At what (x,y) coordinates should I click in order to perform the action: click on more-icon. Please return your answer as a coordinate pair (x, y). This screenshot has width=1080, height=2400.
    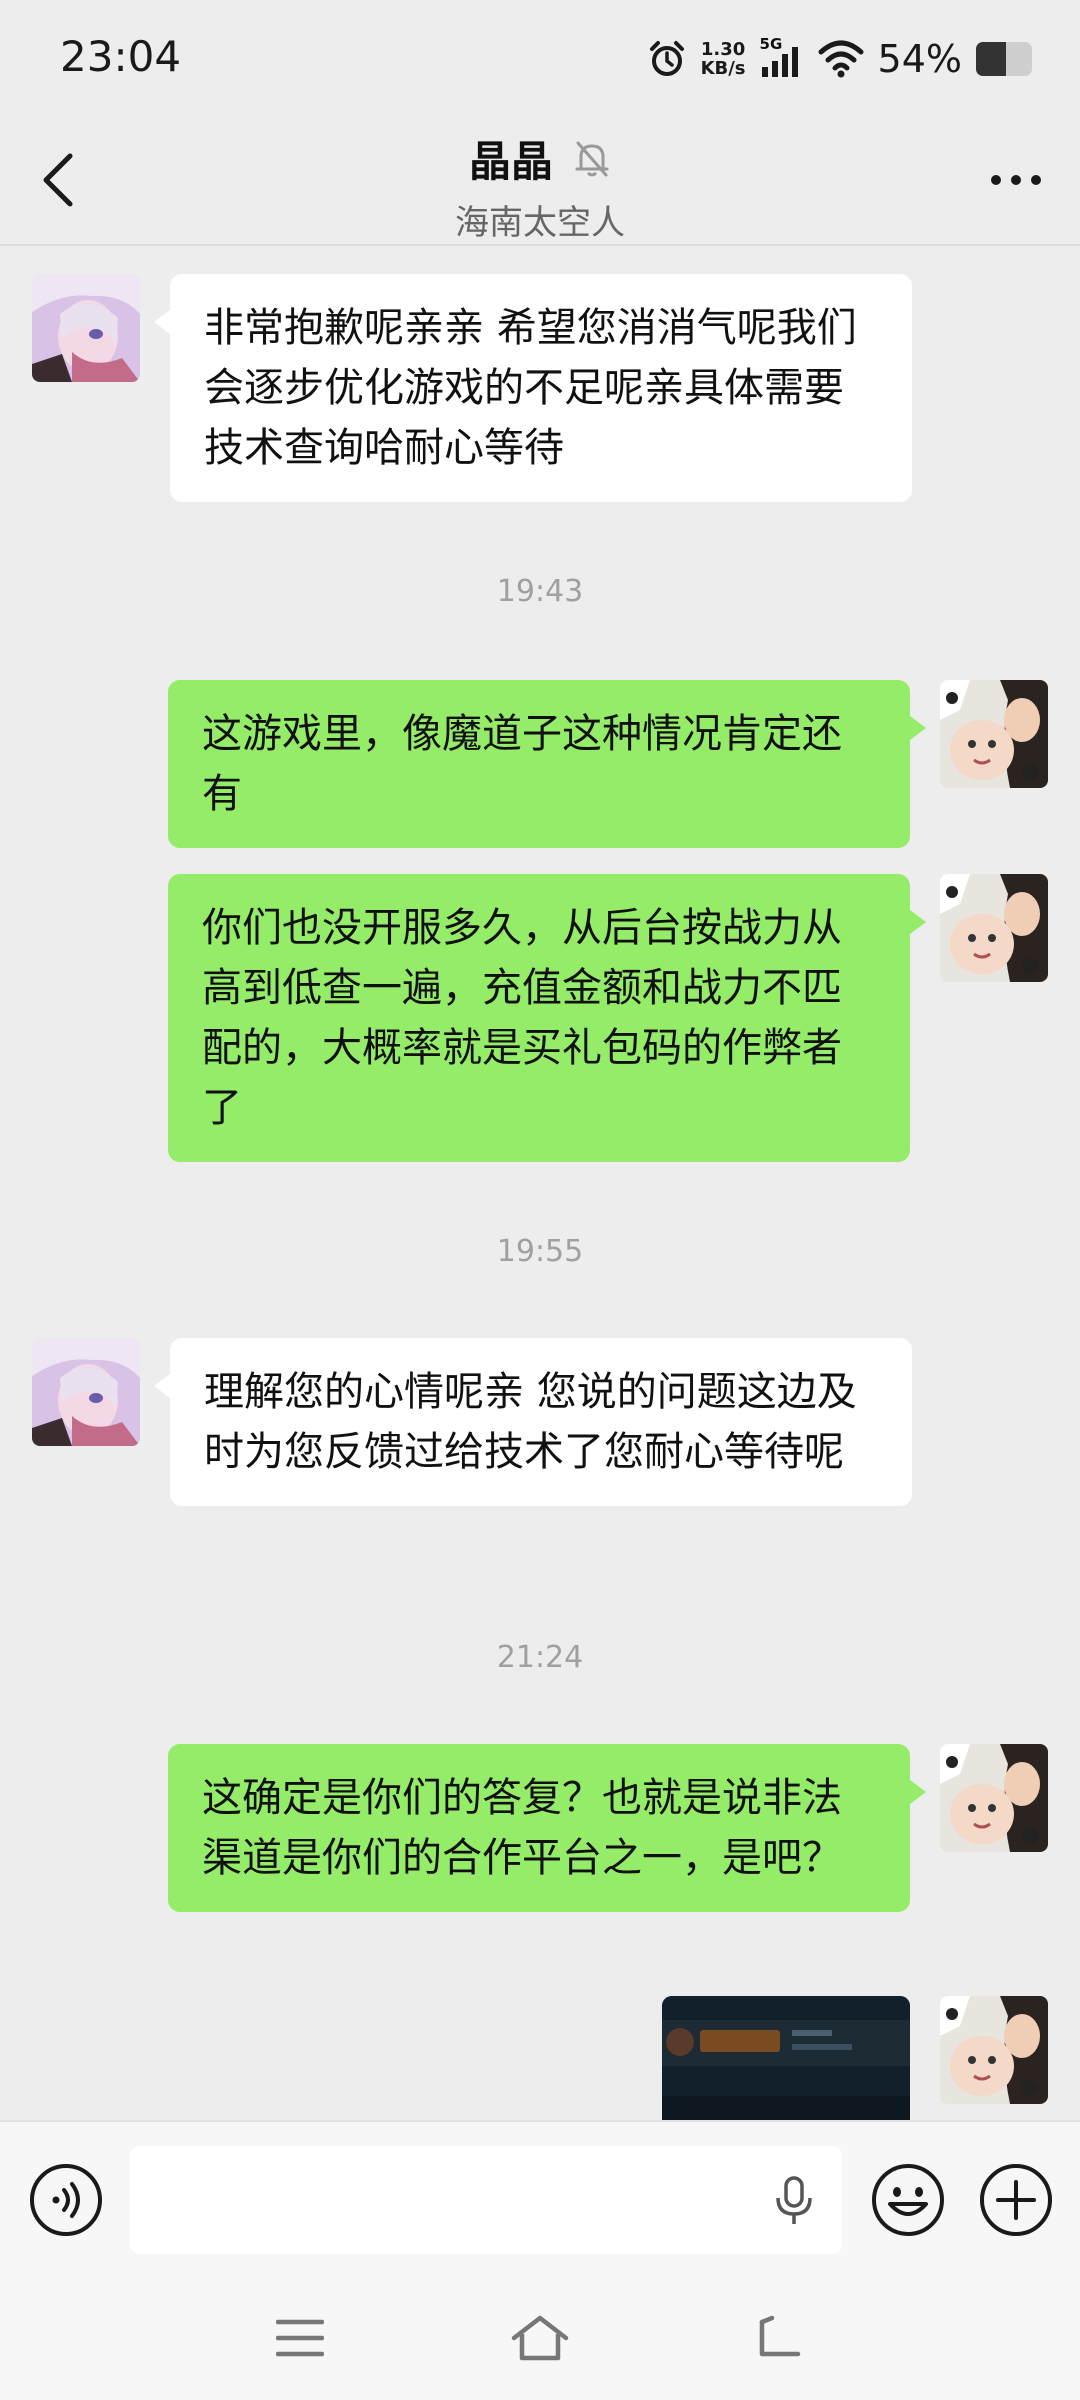
    Looking at the image, I should click on (1016, 180).